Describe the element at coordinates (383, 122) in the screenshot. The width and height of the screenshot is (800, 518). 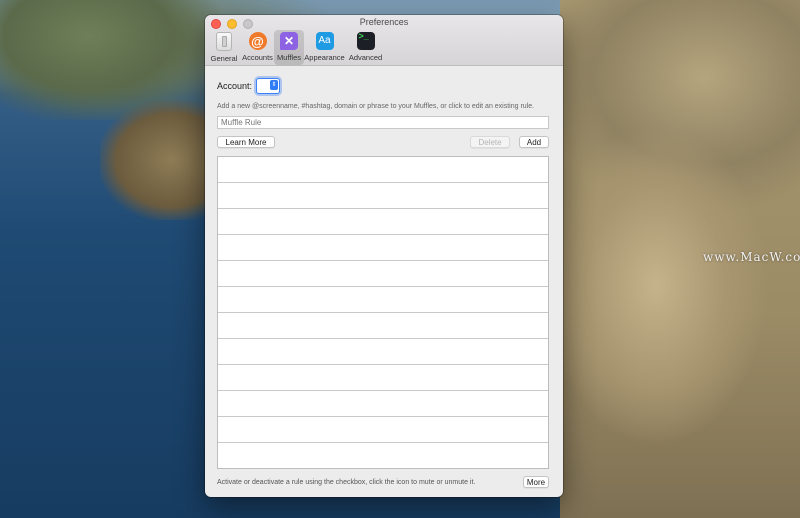
I see `muffle-rule-input` at that location.